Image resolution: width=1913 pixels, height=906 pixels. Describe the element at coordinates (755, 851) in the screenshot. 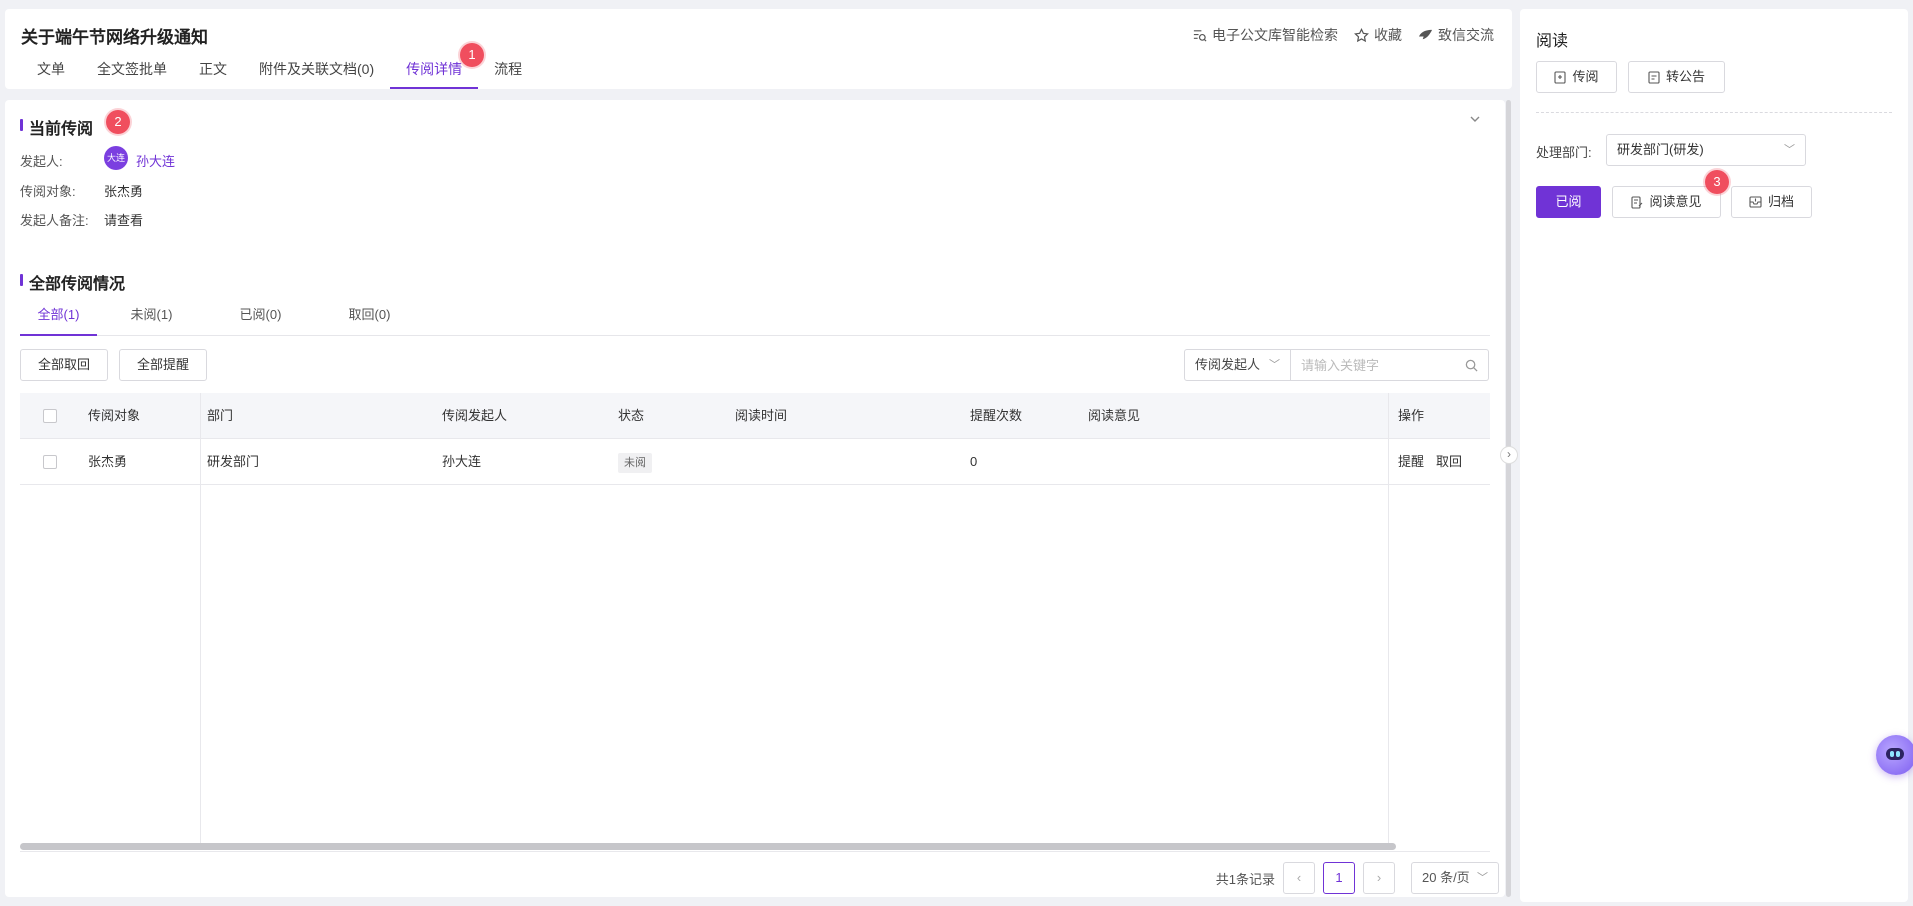

I see `table-footer-divider` at that location.